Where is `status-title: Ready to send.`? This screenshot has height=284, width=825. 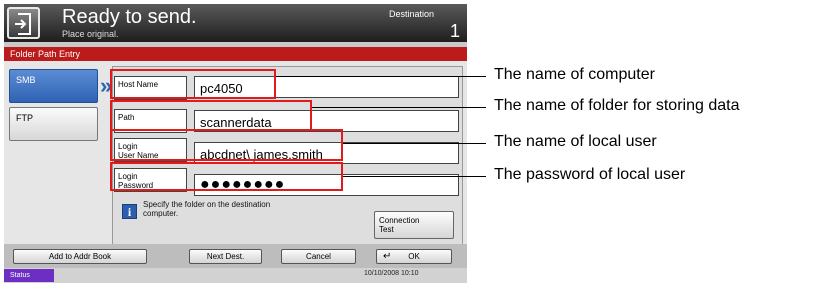
status-title: Ready to send. is located at coordinates (129, 17).